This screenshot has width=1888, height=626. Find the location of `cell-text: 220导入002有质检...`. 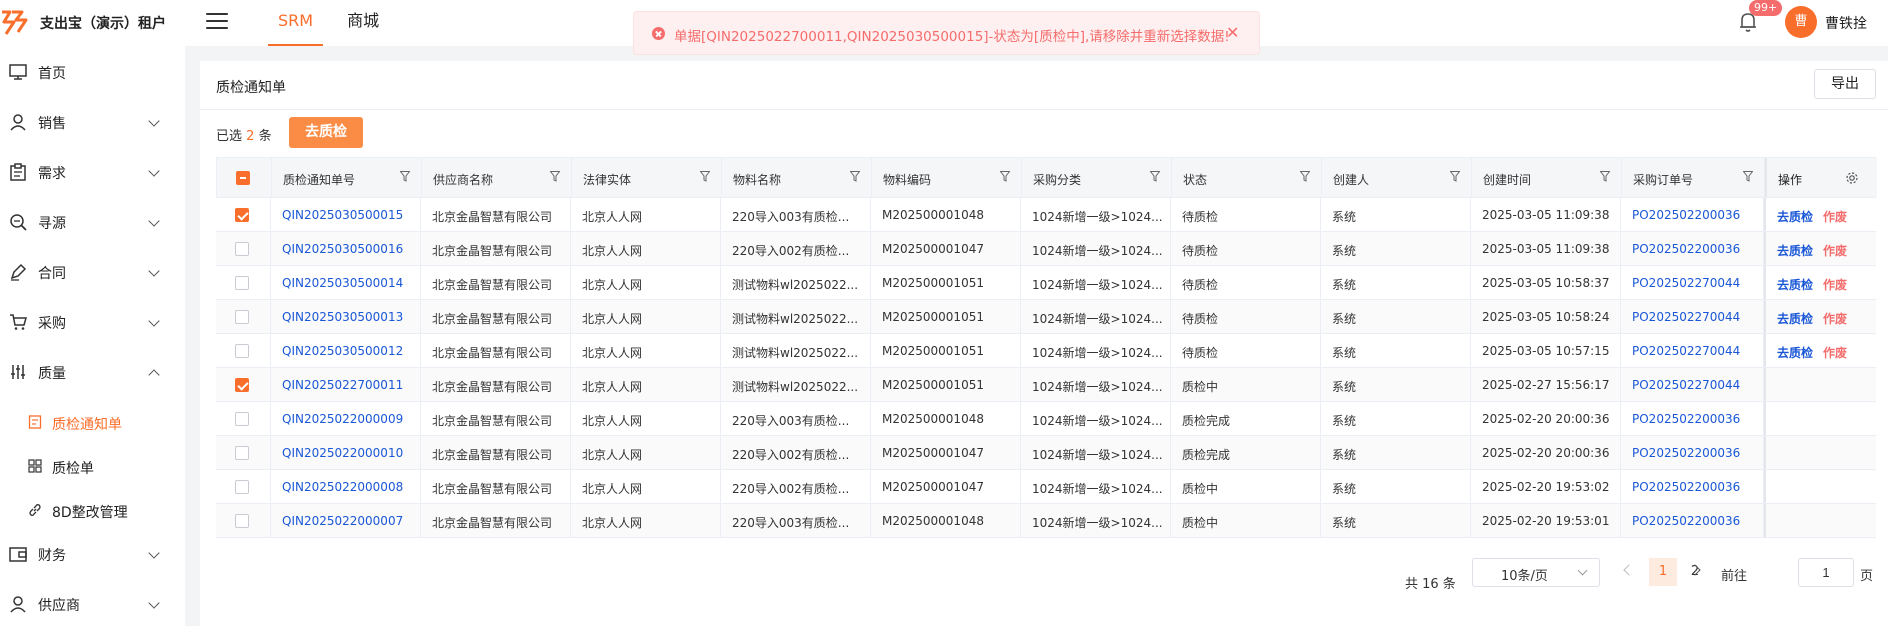

cell-text: 220导入002有质检... is located at coordinates (791, 455).